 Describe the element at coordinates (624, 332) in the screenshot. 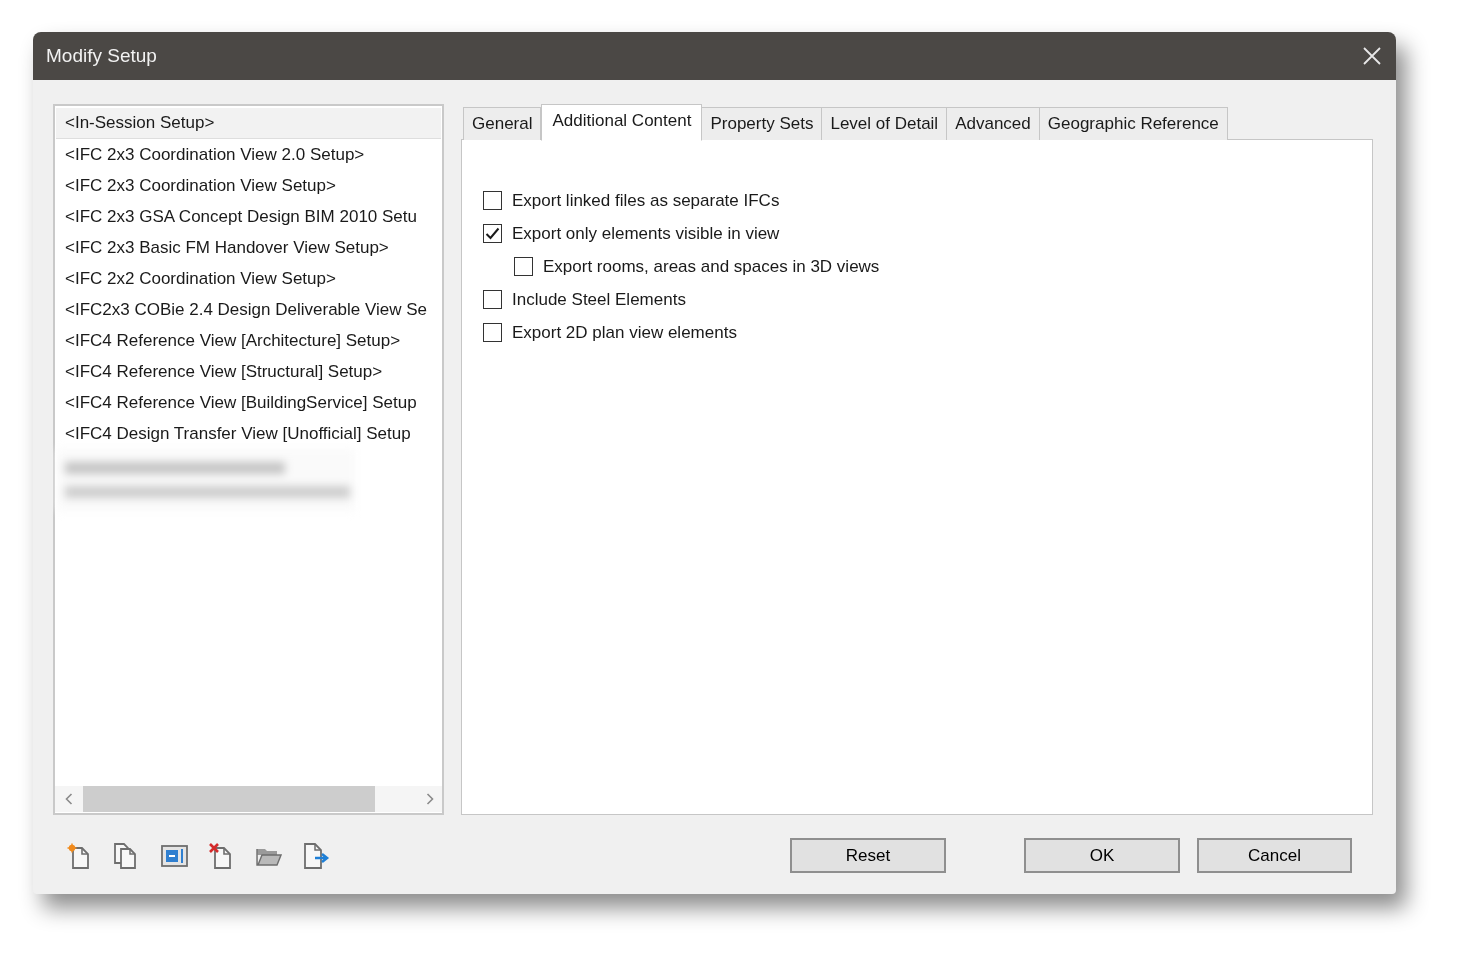

I see `checkbox-label: Export 2D plan view elements` at that location.